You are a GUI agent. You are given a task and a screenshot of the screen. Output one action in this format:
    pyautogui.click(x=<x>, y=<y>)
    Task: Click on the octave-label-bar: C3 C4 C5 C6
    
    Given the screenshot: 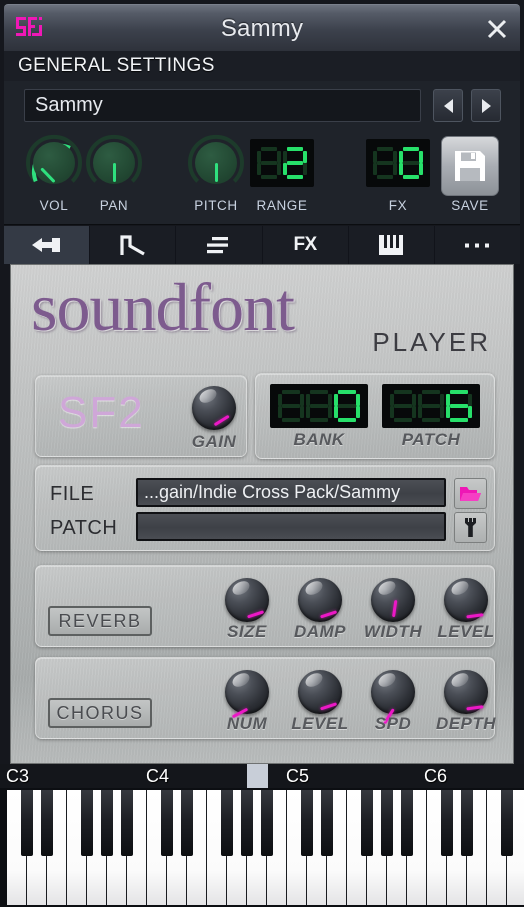 What is the action you would take?
    pyautogui.click(x=262, y=776)
    